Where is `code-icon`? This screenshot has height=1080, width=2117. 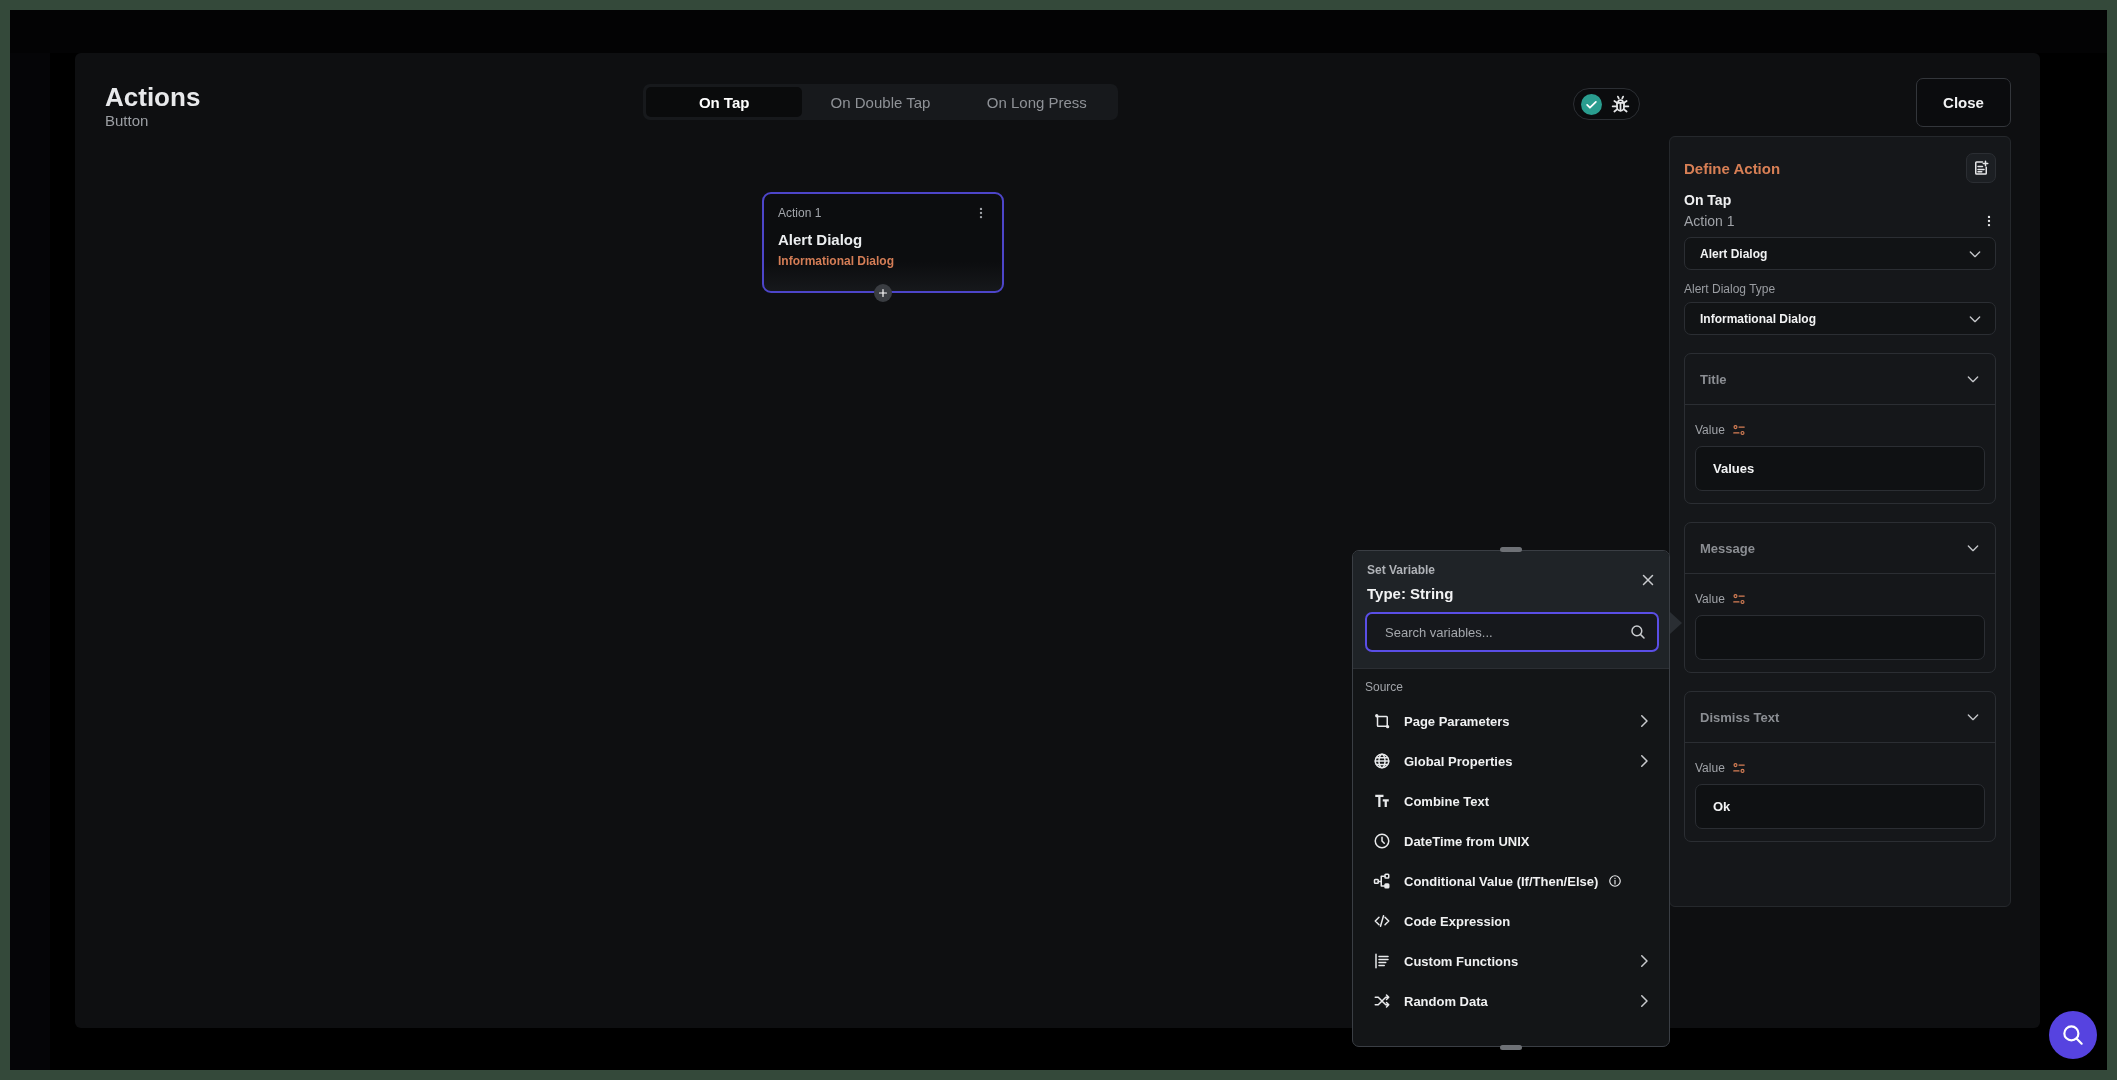
code-icon is located at coordinates (1382, 921).